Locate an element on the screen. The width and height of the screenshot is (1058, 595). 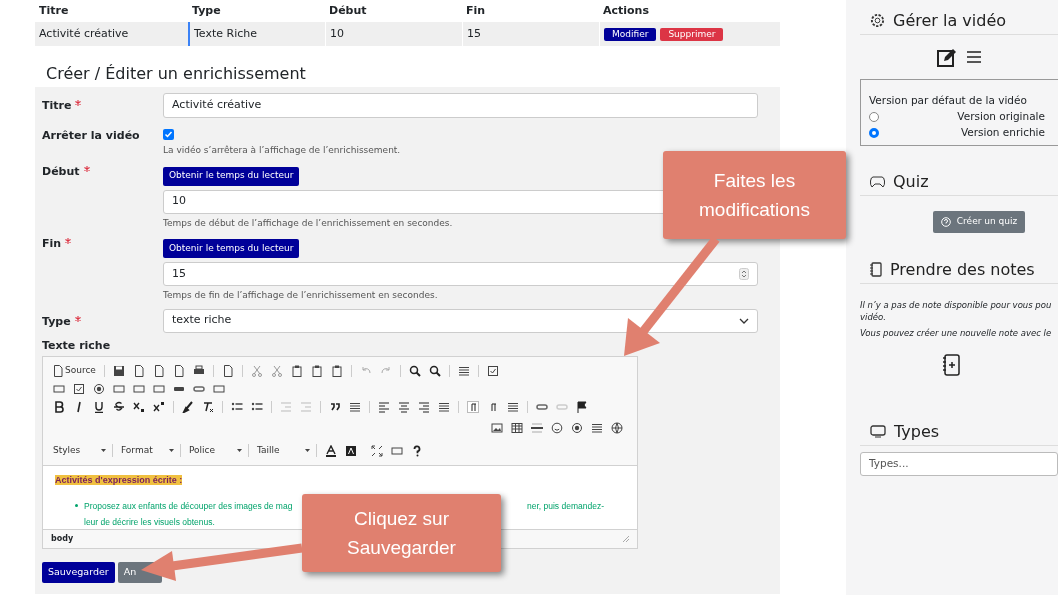
numbered-list-icon is located at coordinates (237, 407).